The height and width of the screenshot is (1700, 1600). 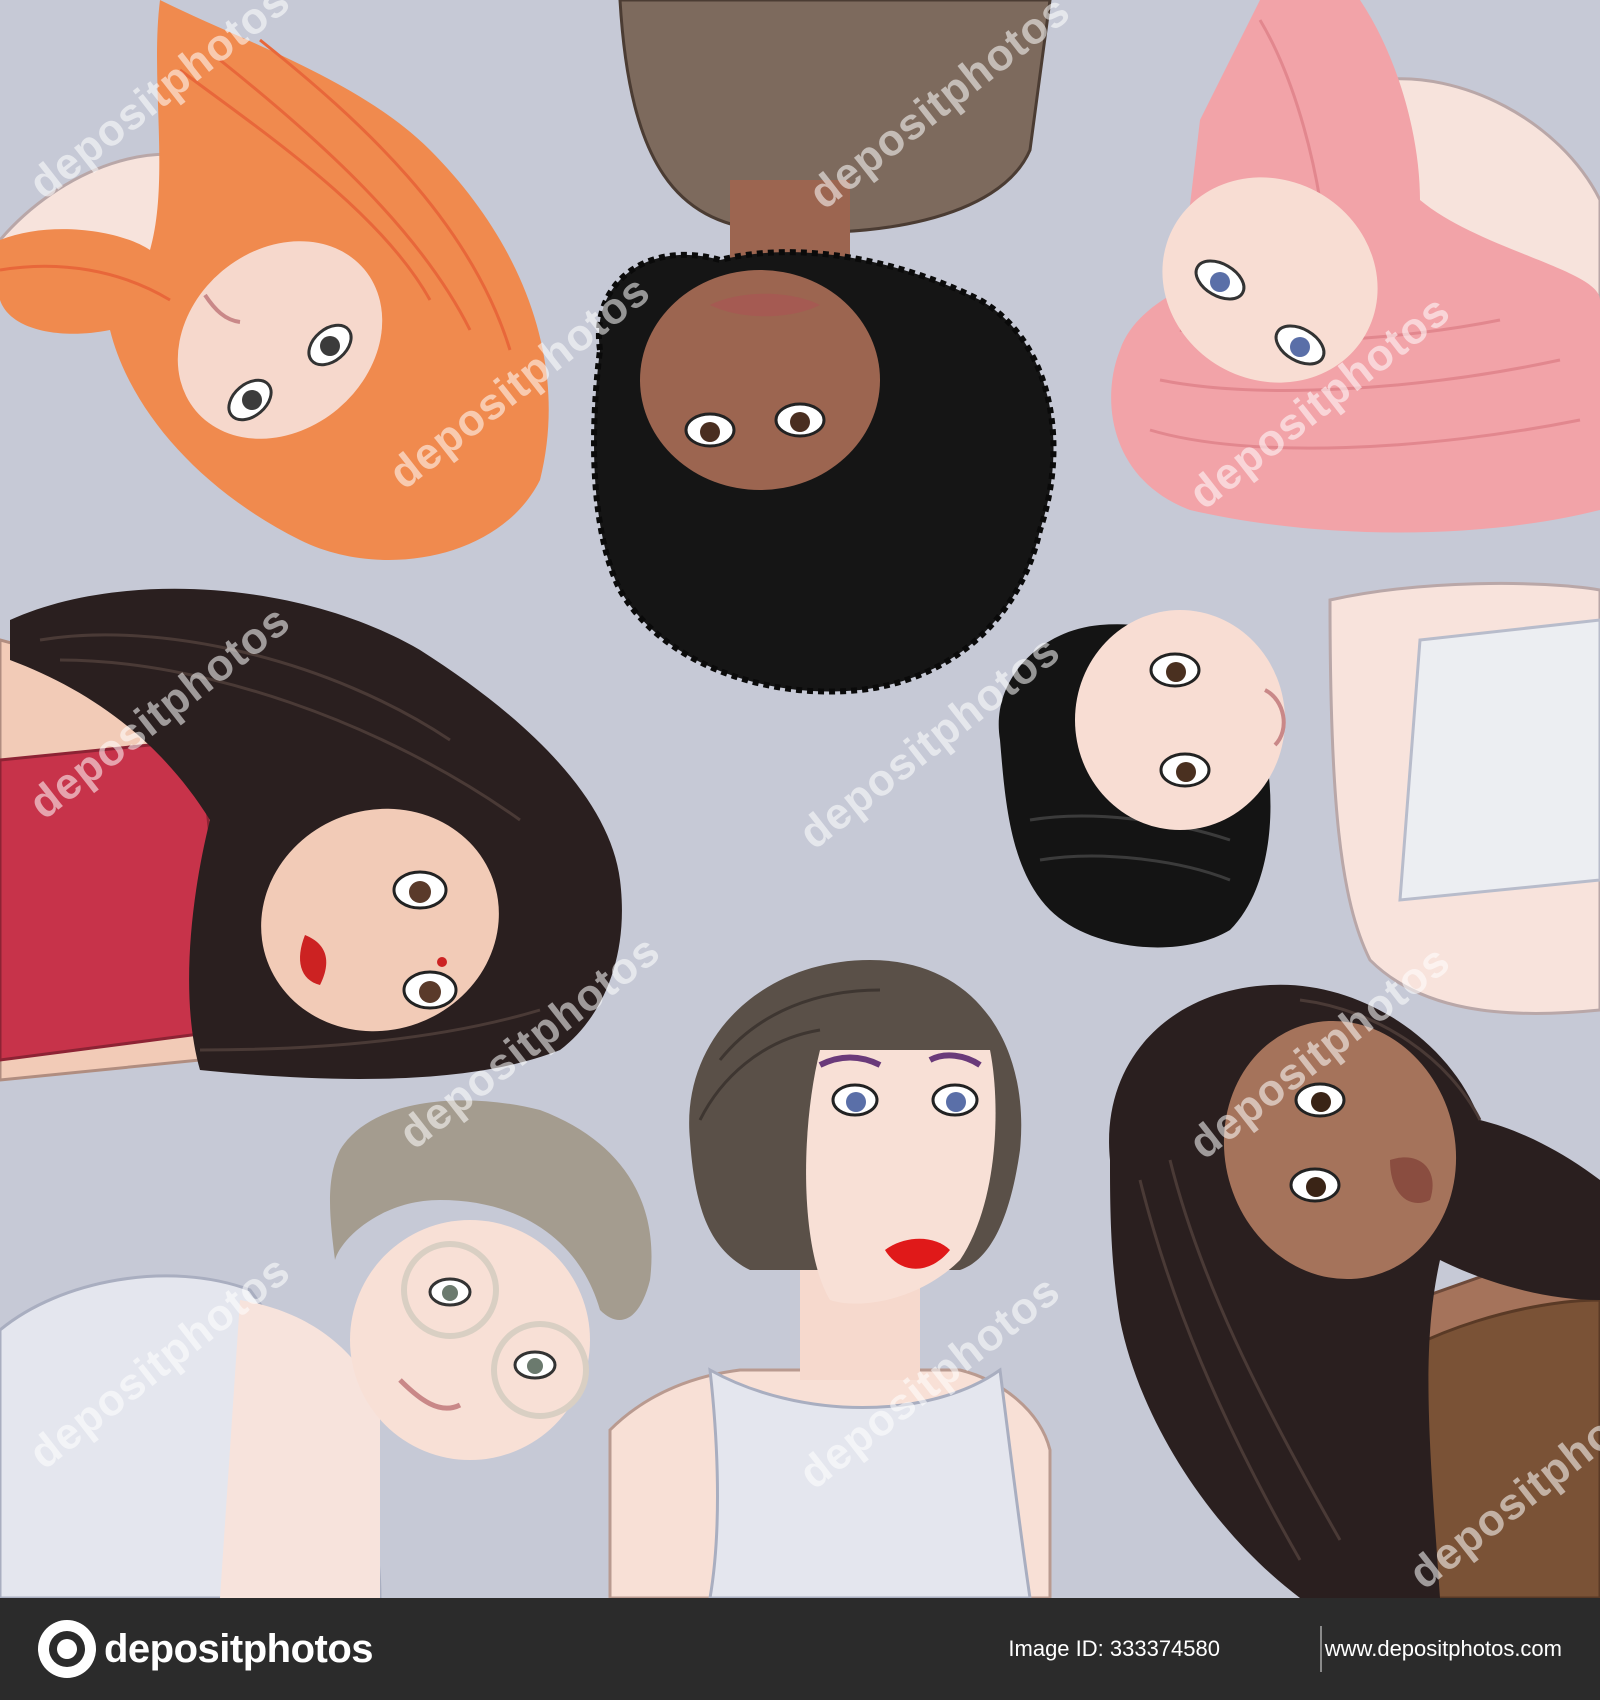 I want to click on curly-hair-woman, so click(x=824, y=347).